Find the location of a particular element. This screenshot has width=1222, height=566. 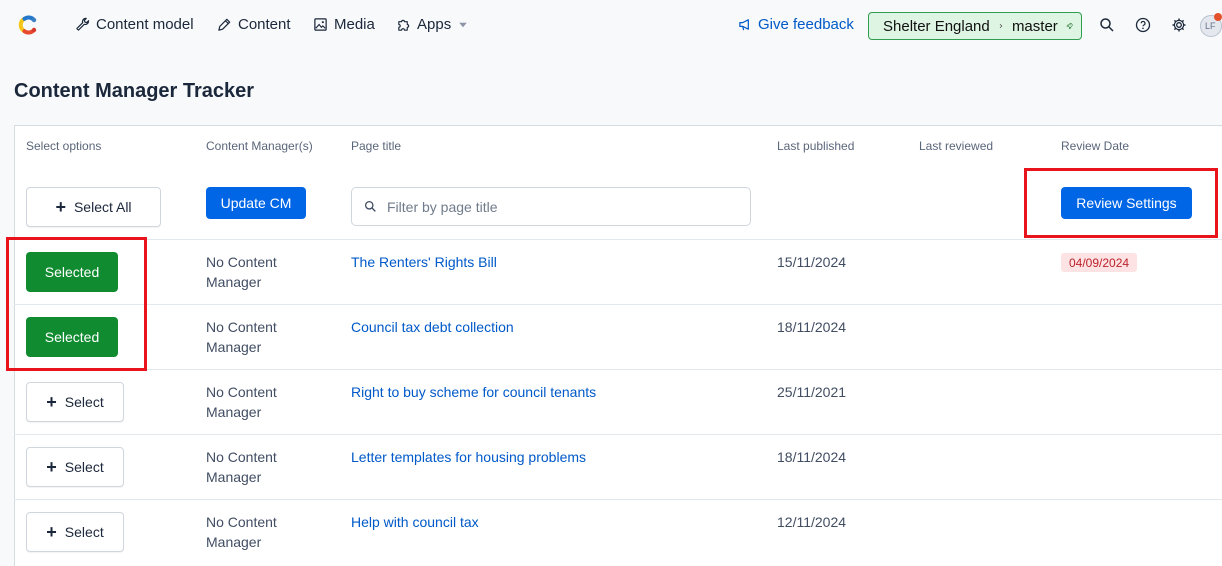

page-title-link: The Renters' Rights Bill is located at coordinates (424, 262).